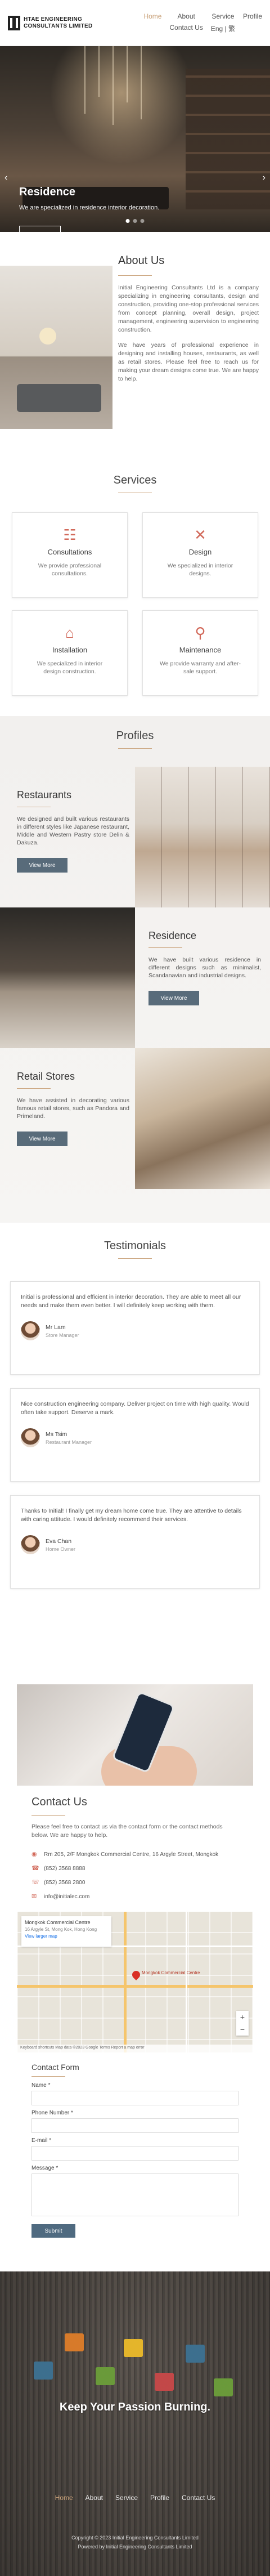 The height and width of the screenshot is (2576, 270). I want to click on profile-title: Residence, so click(172, 935).